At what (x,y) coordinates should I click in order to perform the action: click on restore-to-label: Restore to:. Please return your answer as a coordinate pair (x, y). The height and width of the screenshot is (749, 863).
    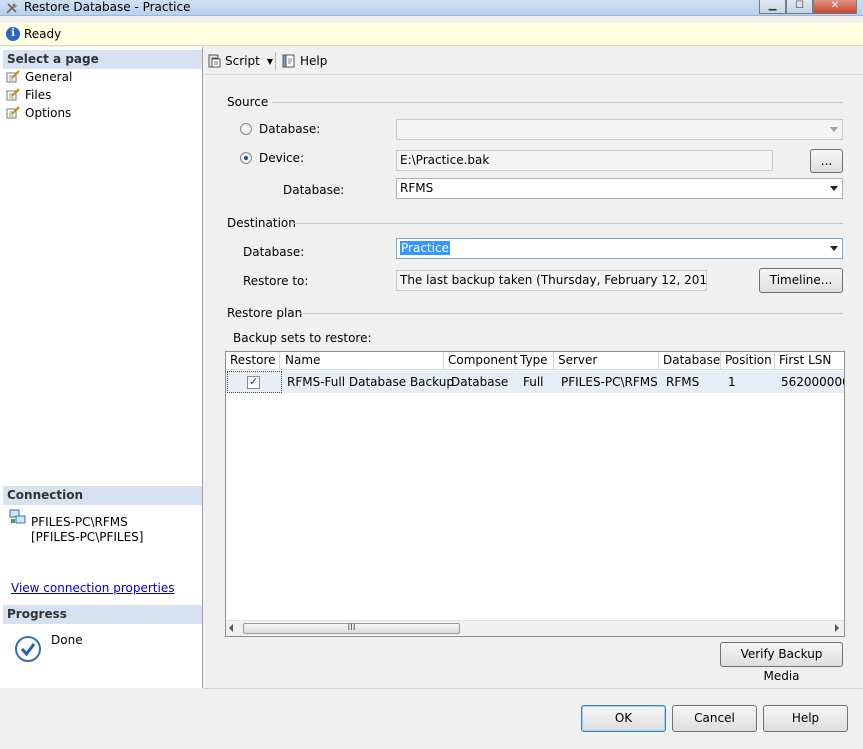
    Looking at the image, I should click on (276, 281).